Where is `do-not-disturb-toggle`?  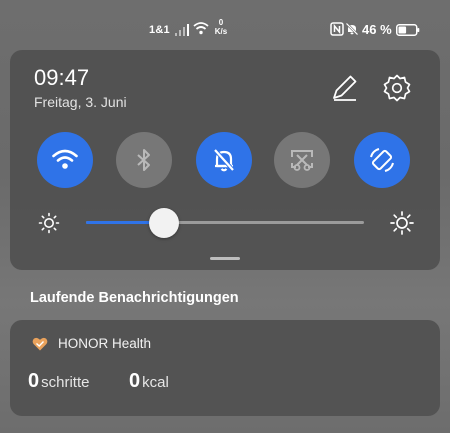 do-not-disturb-toggle is located at coordinates (224, 160).